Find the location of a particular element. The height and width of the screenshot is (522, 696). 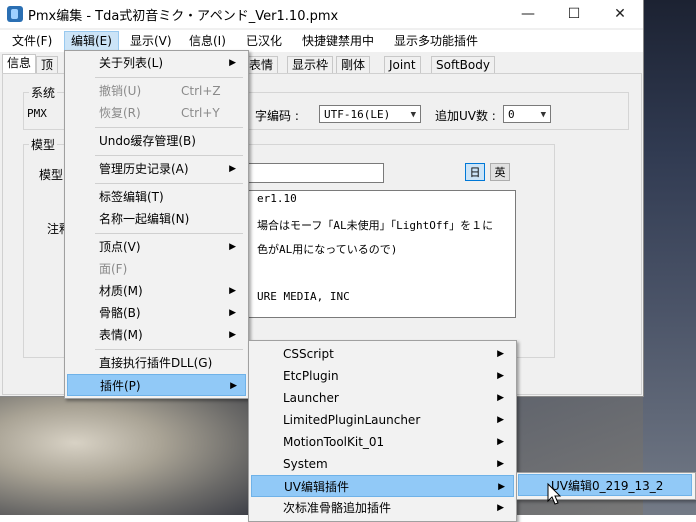

menu-item-redo: 恢复(R) Ctrl+Y is located at coordinates (155, 113).